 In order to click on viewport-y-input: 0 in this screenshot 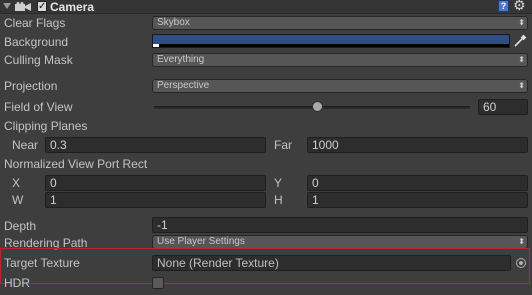, I will do `click(417, 183)`.